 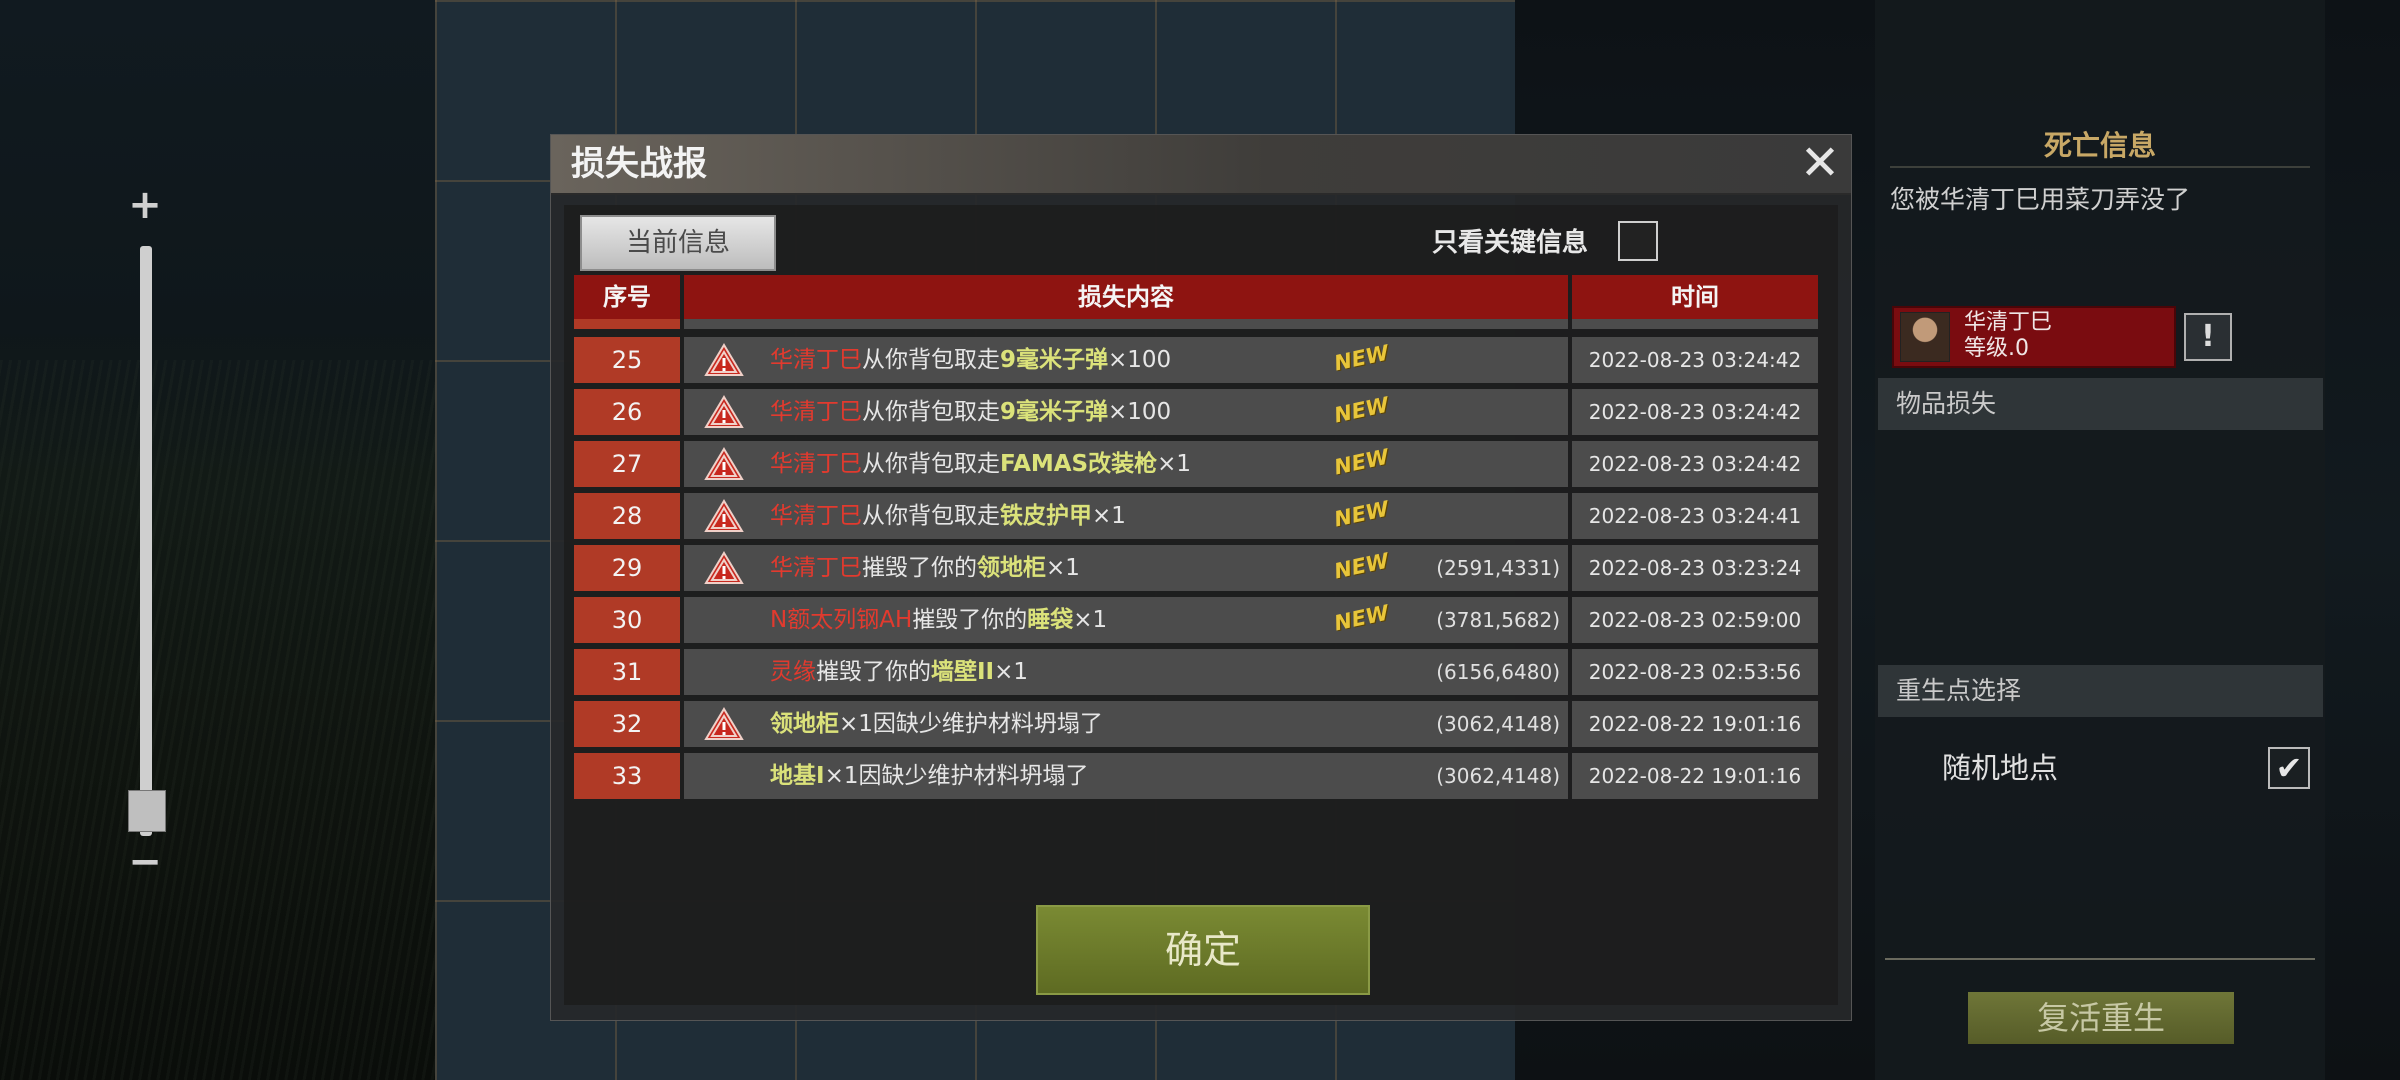 I want to click on tab-current-info: 当前信息, so click(x=678, y=243).